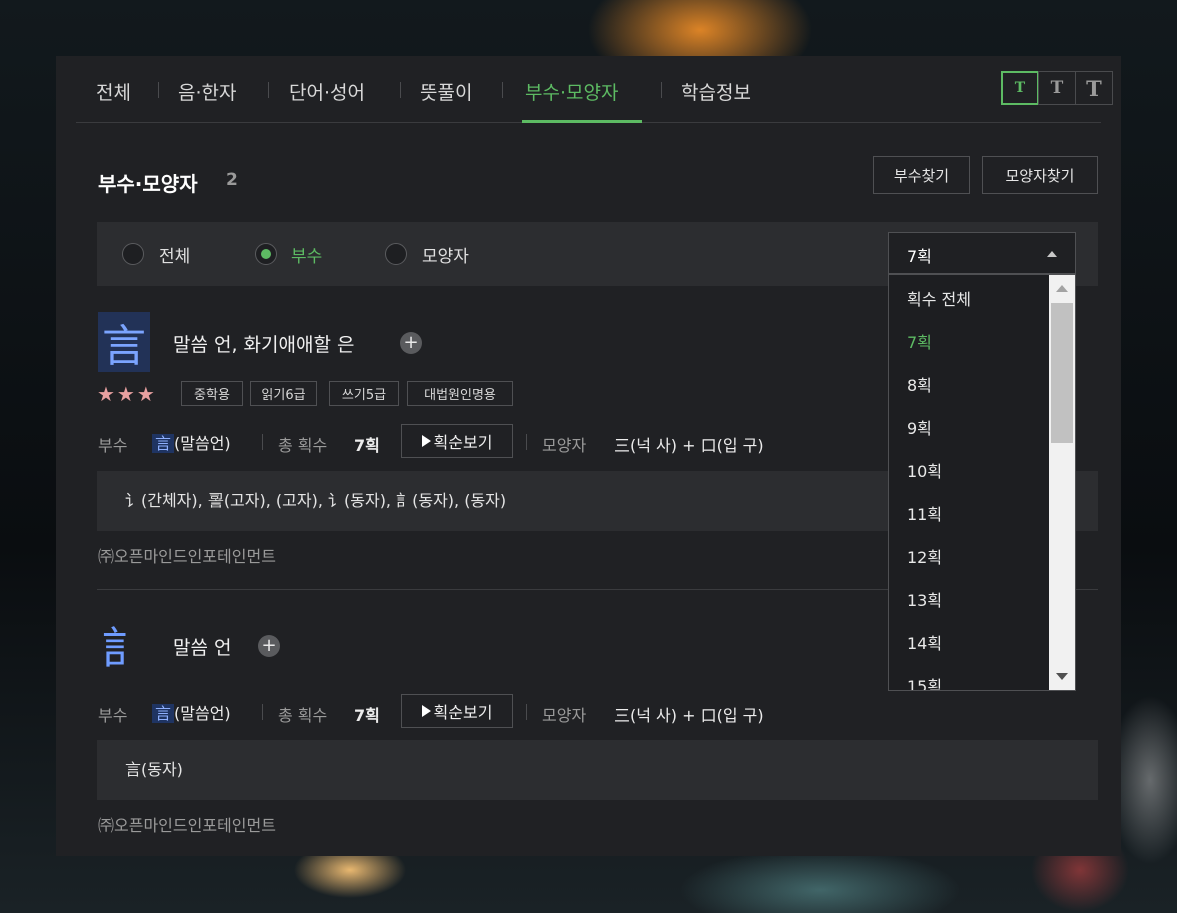 Image resolution: width=1177 pixels, height=913 pixels. I want to click on radio-all, so click(133, 254).